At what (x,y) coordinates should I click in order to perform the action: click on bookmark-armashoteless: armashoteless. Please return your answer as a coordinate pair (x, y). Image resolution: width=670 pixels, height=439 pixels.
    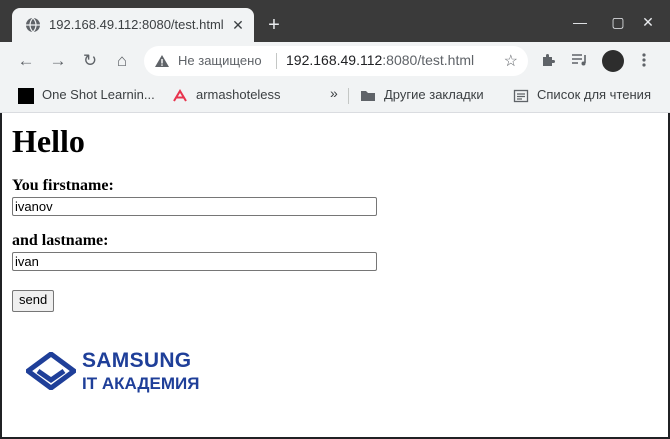
    Looking at the image, I should click on (238, 94).